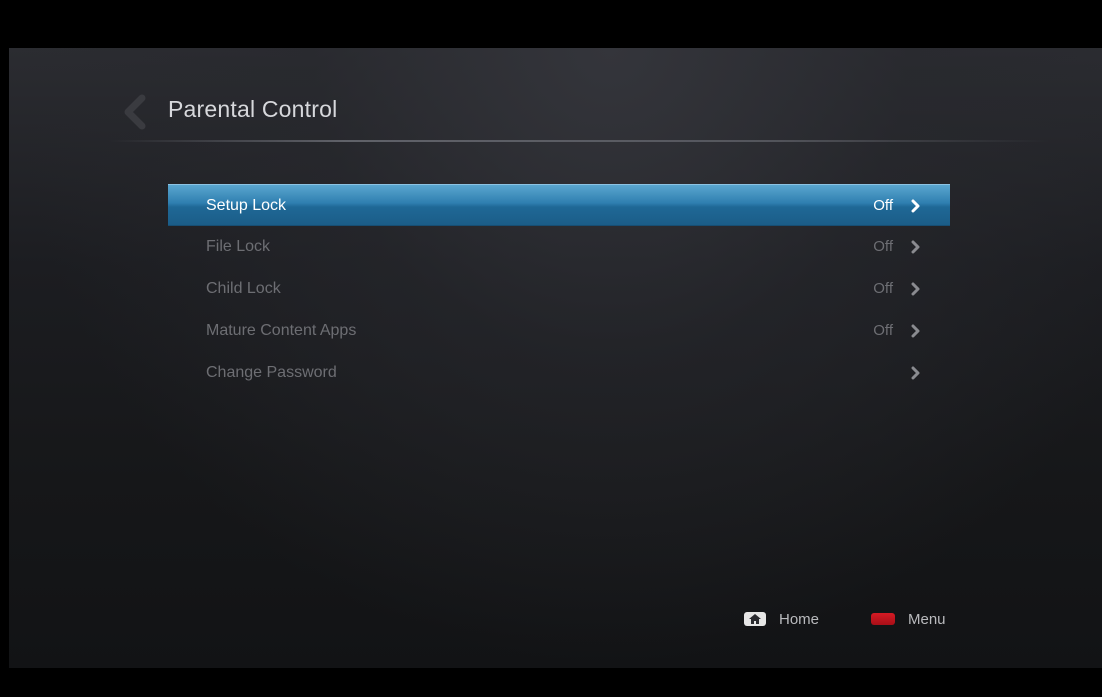  Describe the element at coordinates (927, 619) in the screenshot. I see `menu-label: Menu` at that location.